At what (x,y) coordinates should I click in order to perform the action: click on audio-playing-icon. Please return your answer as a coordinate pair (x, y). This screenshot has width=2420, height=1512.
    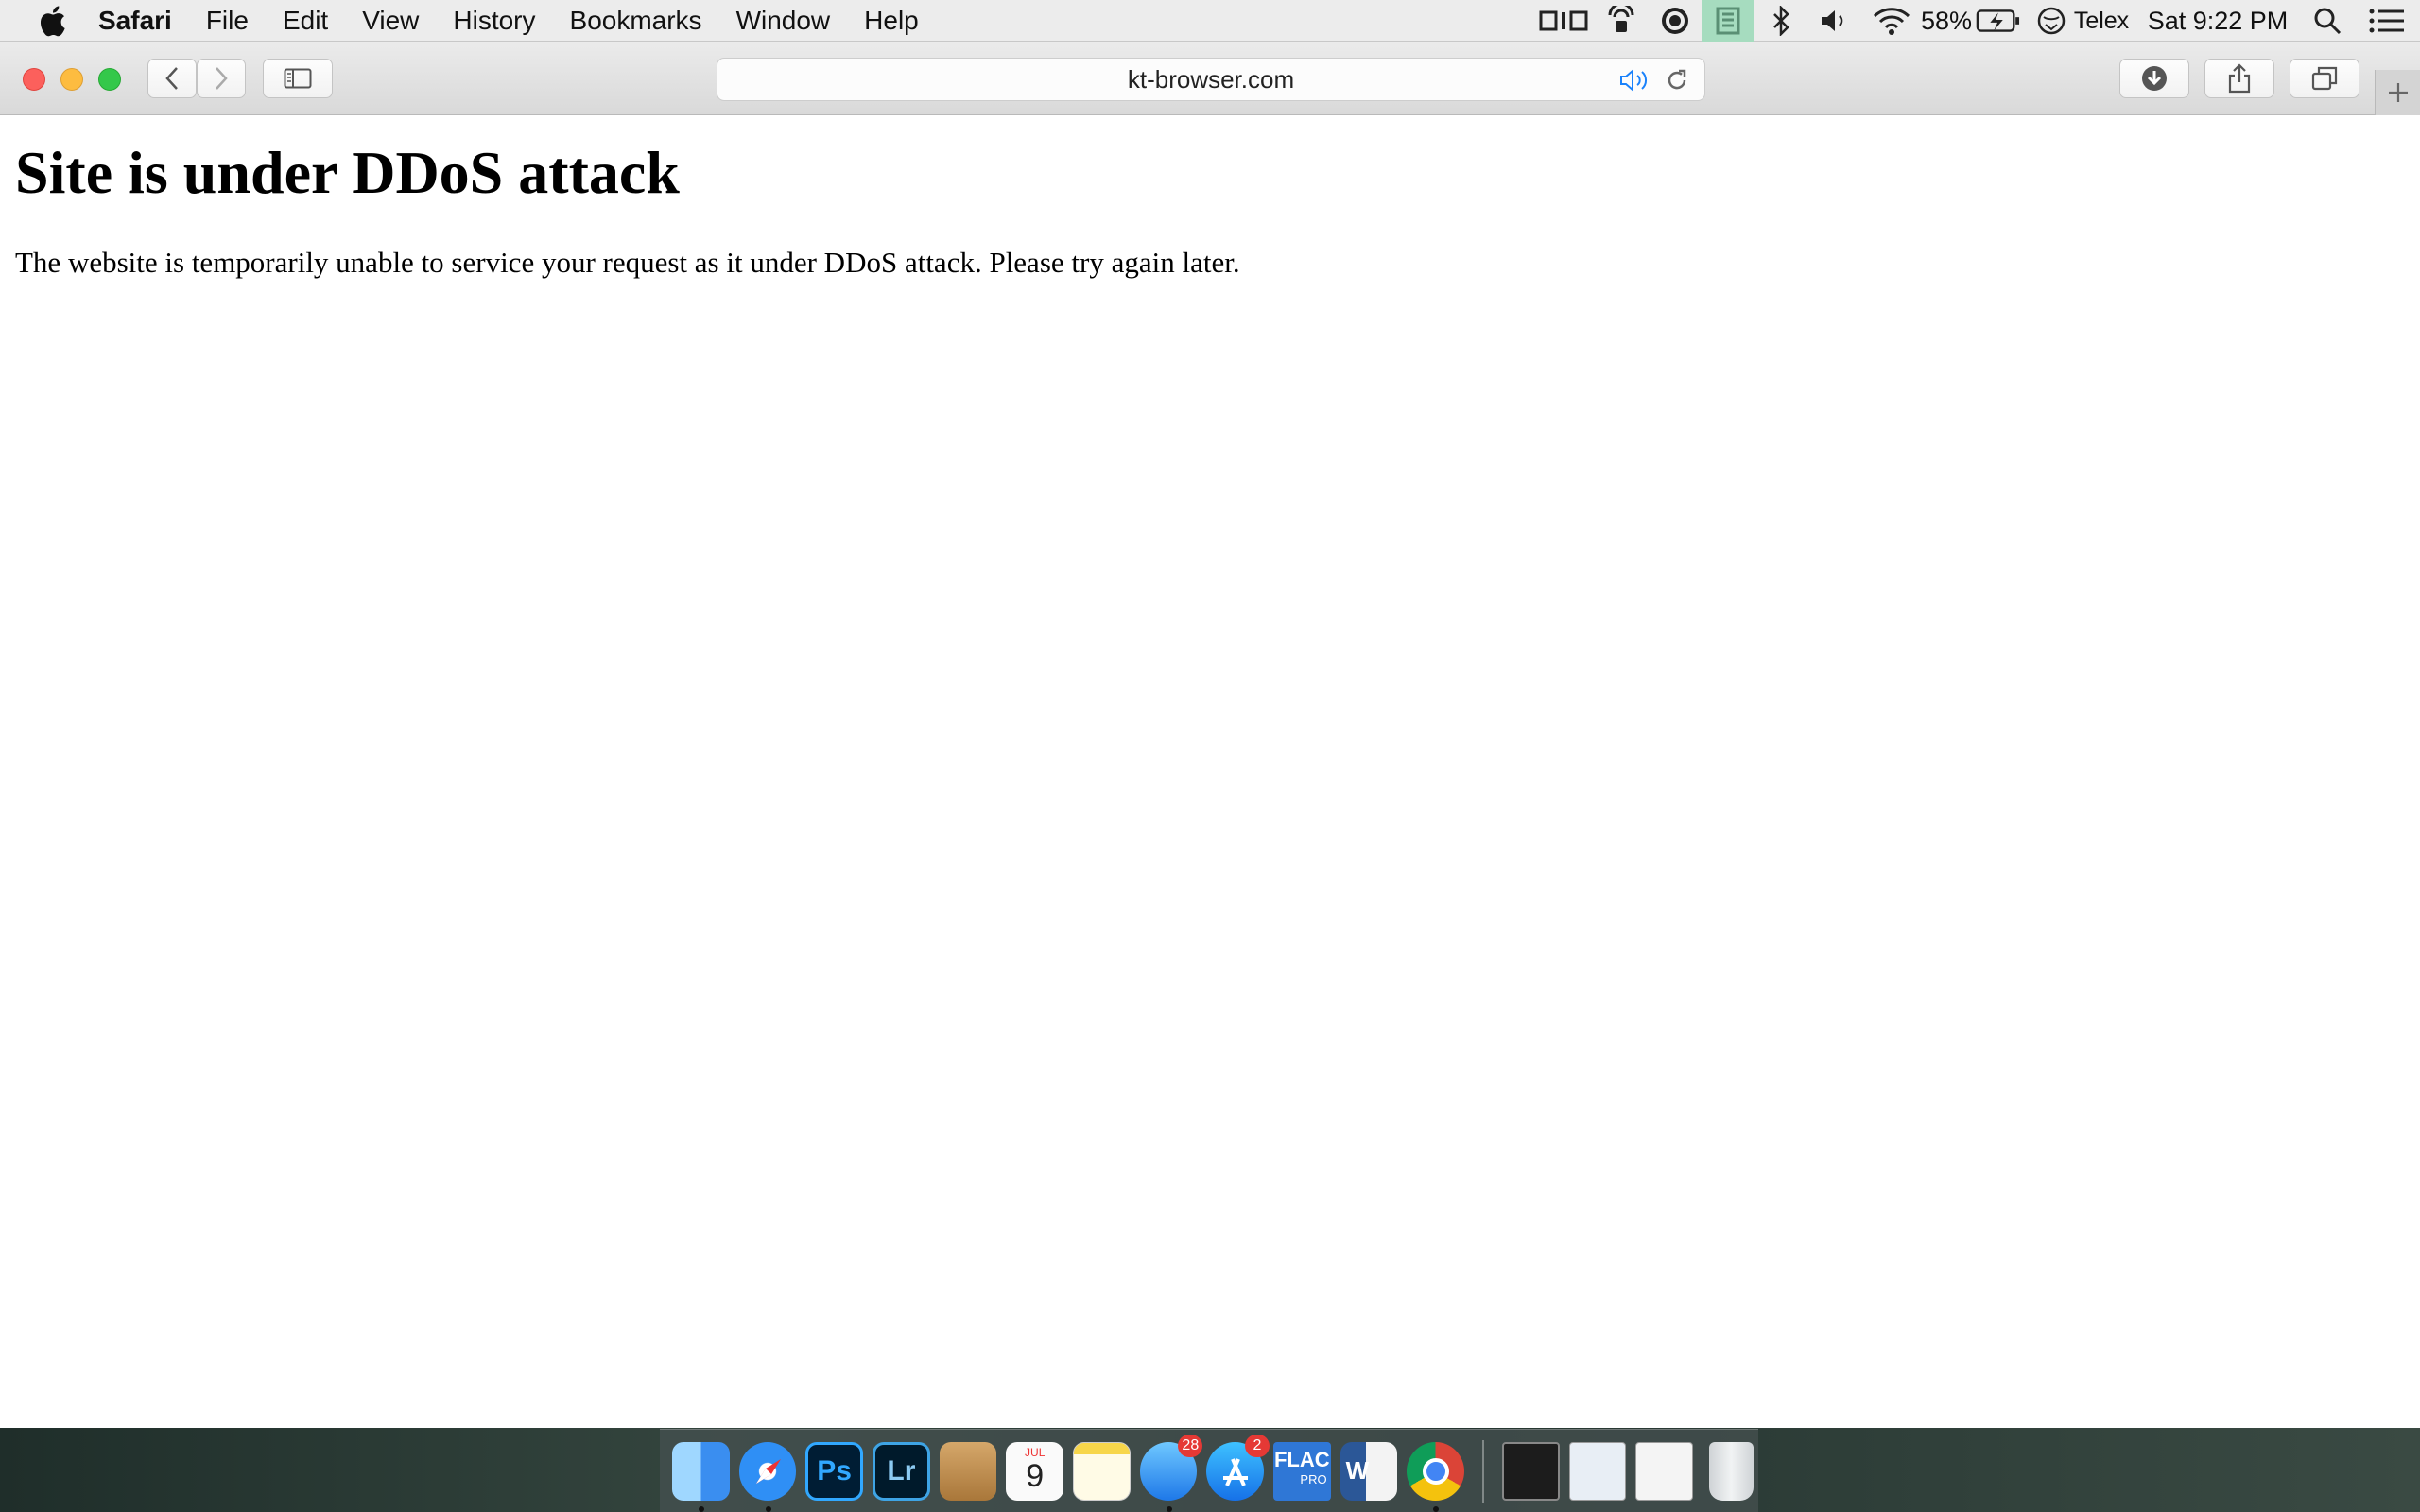
    Looking at the image, I should click on (1635, 80).